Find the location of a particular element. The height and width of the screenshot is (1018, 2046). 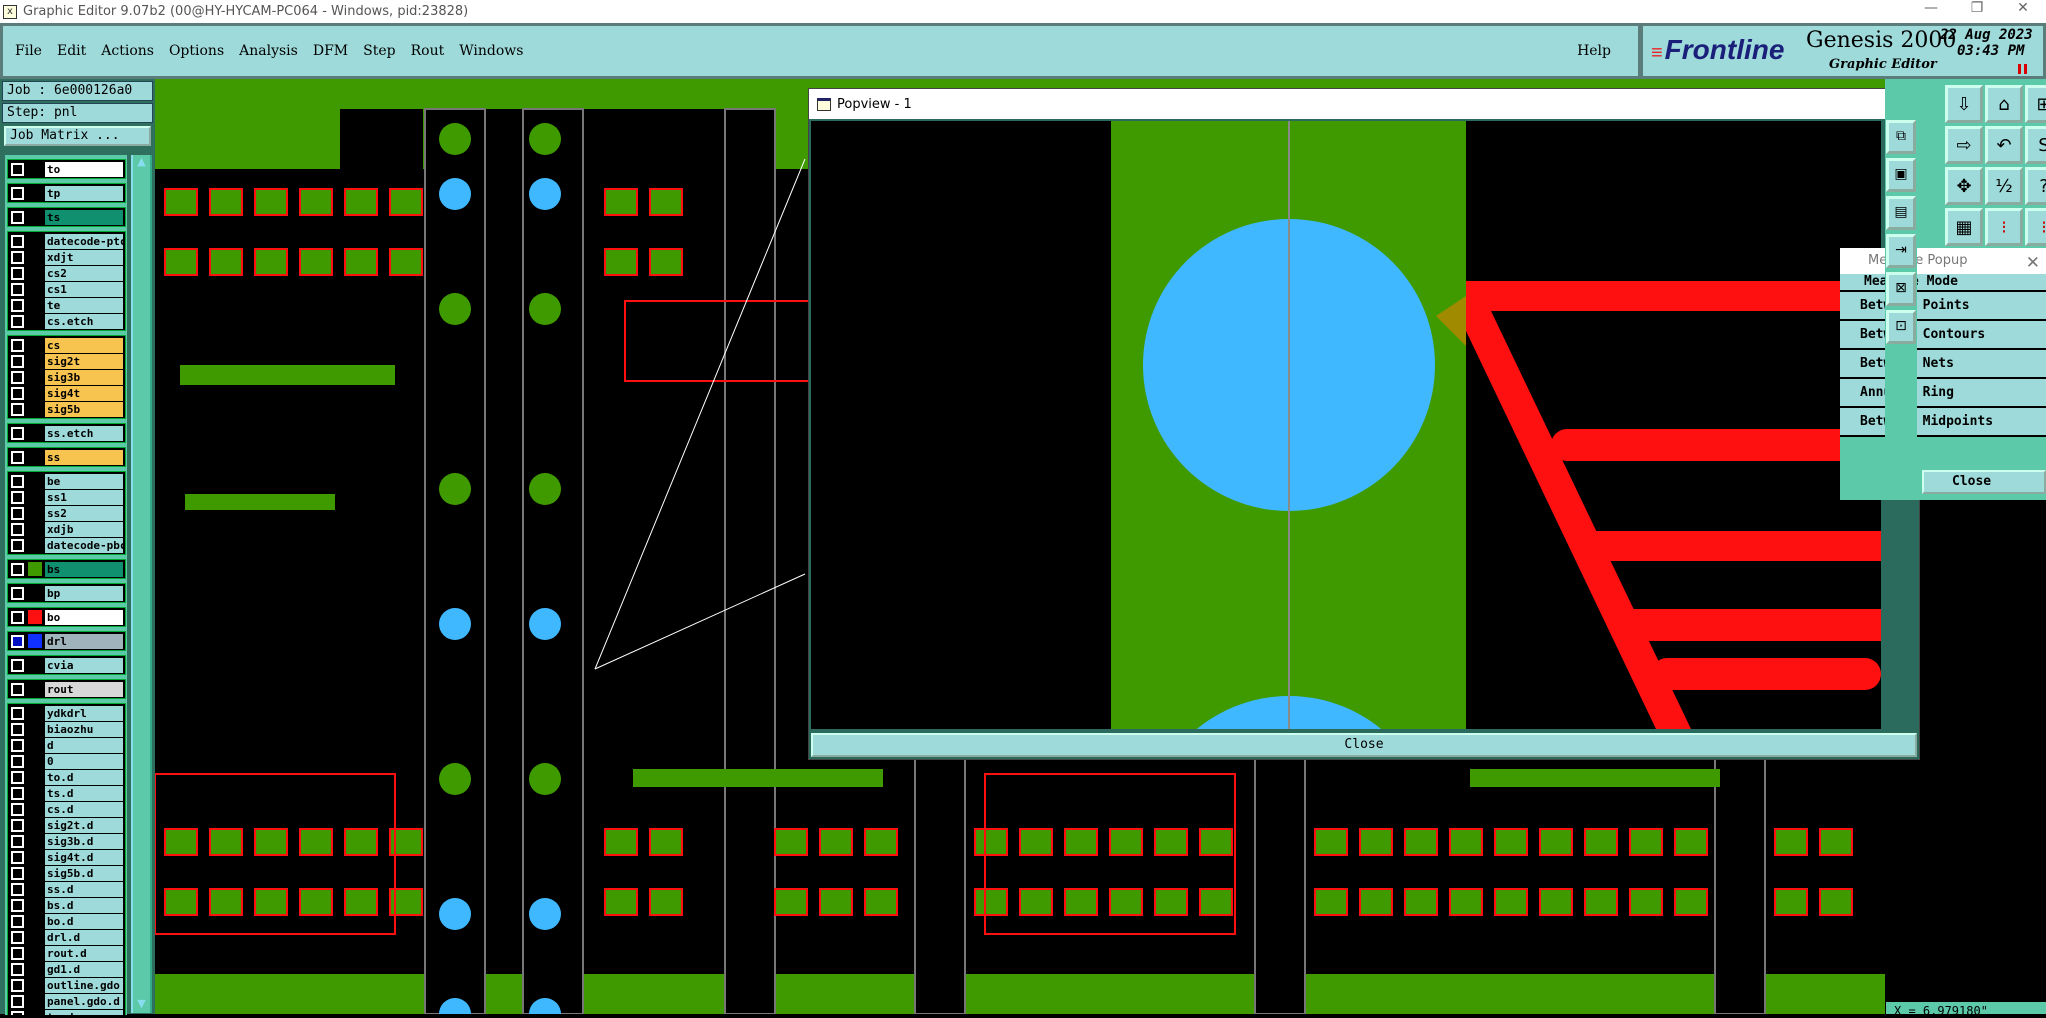

layer-row: ss.d is located at coordinates (66, 889).